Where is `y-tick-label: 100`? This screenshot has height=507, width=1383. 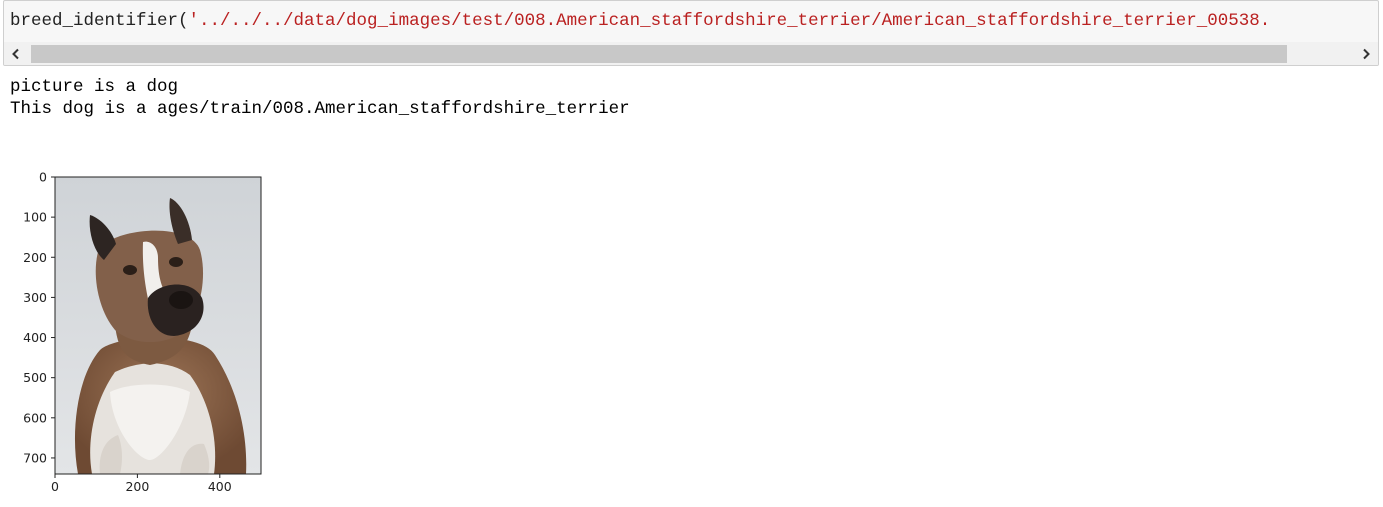
y-tick-label: 100 is located at coordinates (35, 217).